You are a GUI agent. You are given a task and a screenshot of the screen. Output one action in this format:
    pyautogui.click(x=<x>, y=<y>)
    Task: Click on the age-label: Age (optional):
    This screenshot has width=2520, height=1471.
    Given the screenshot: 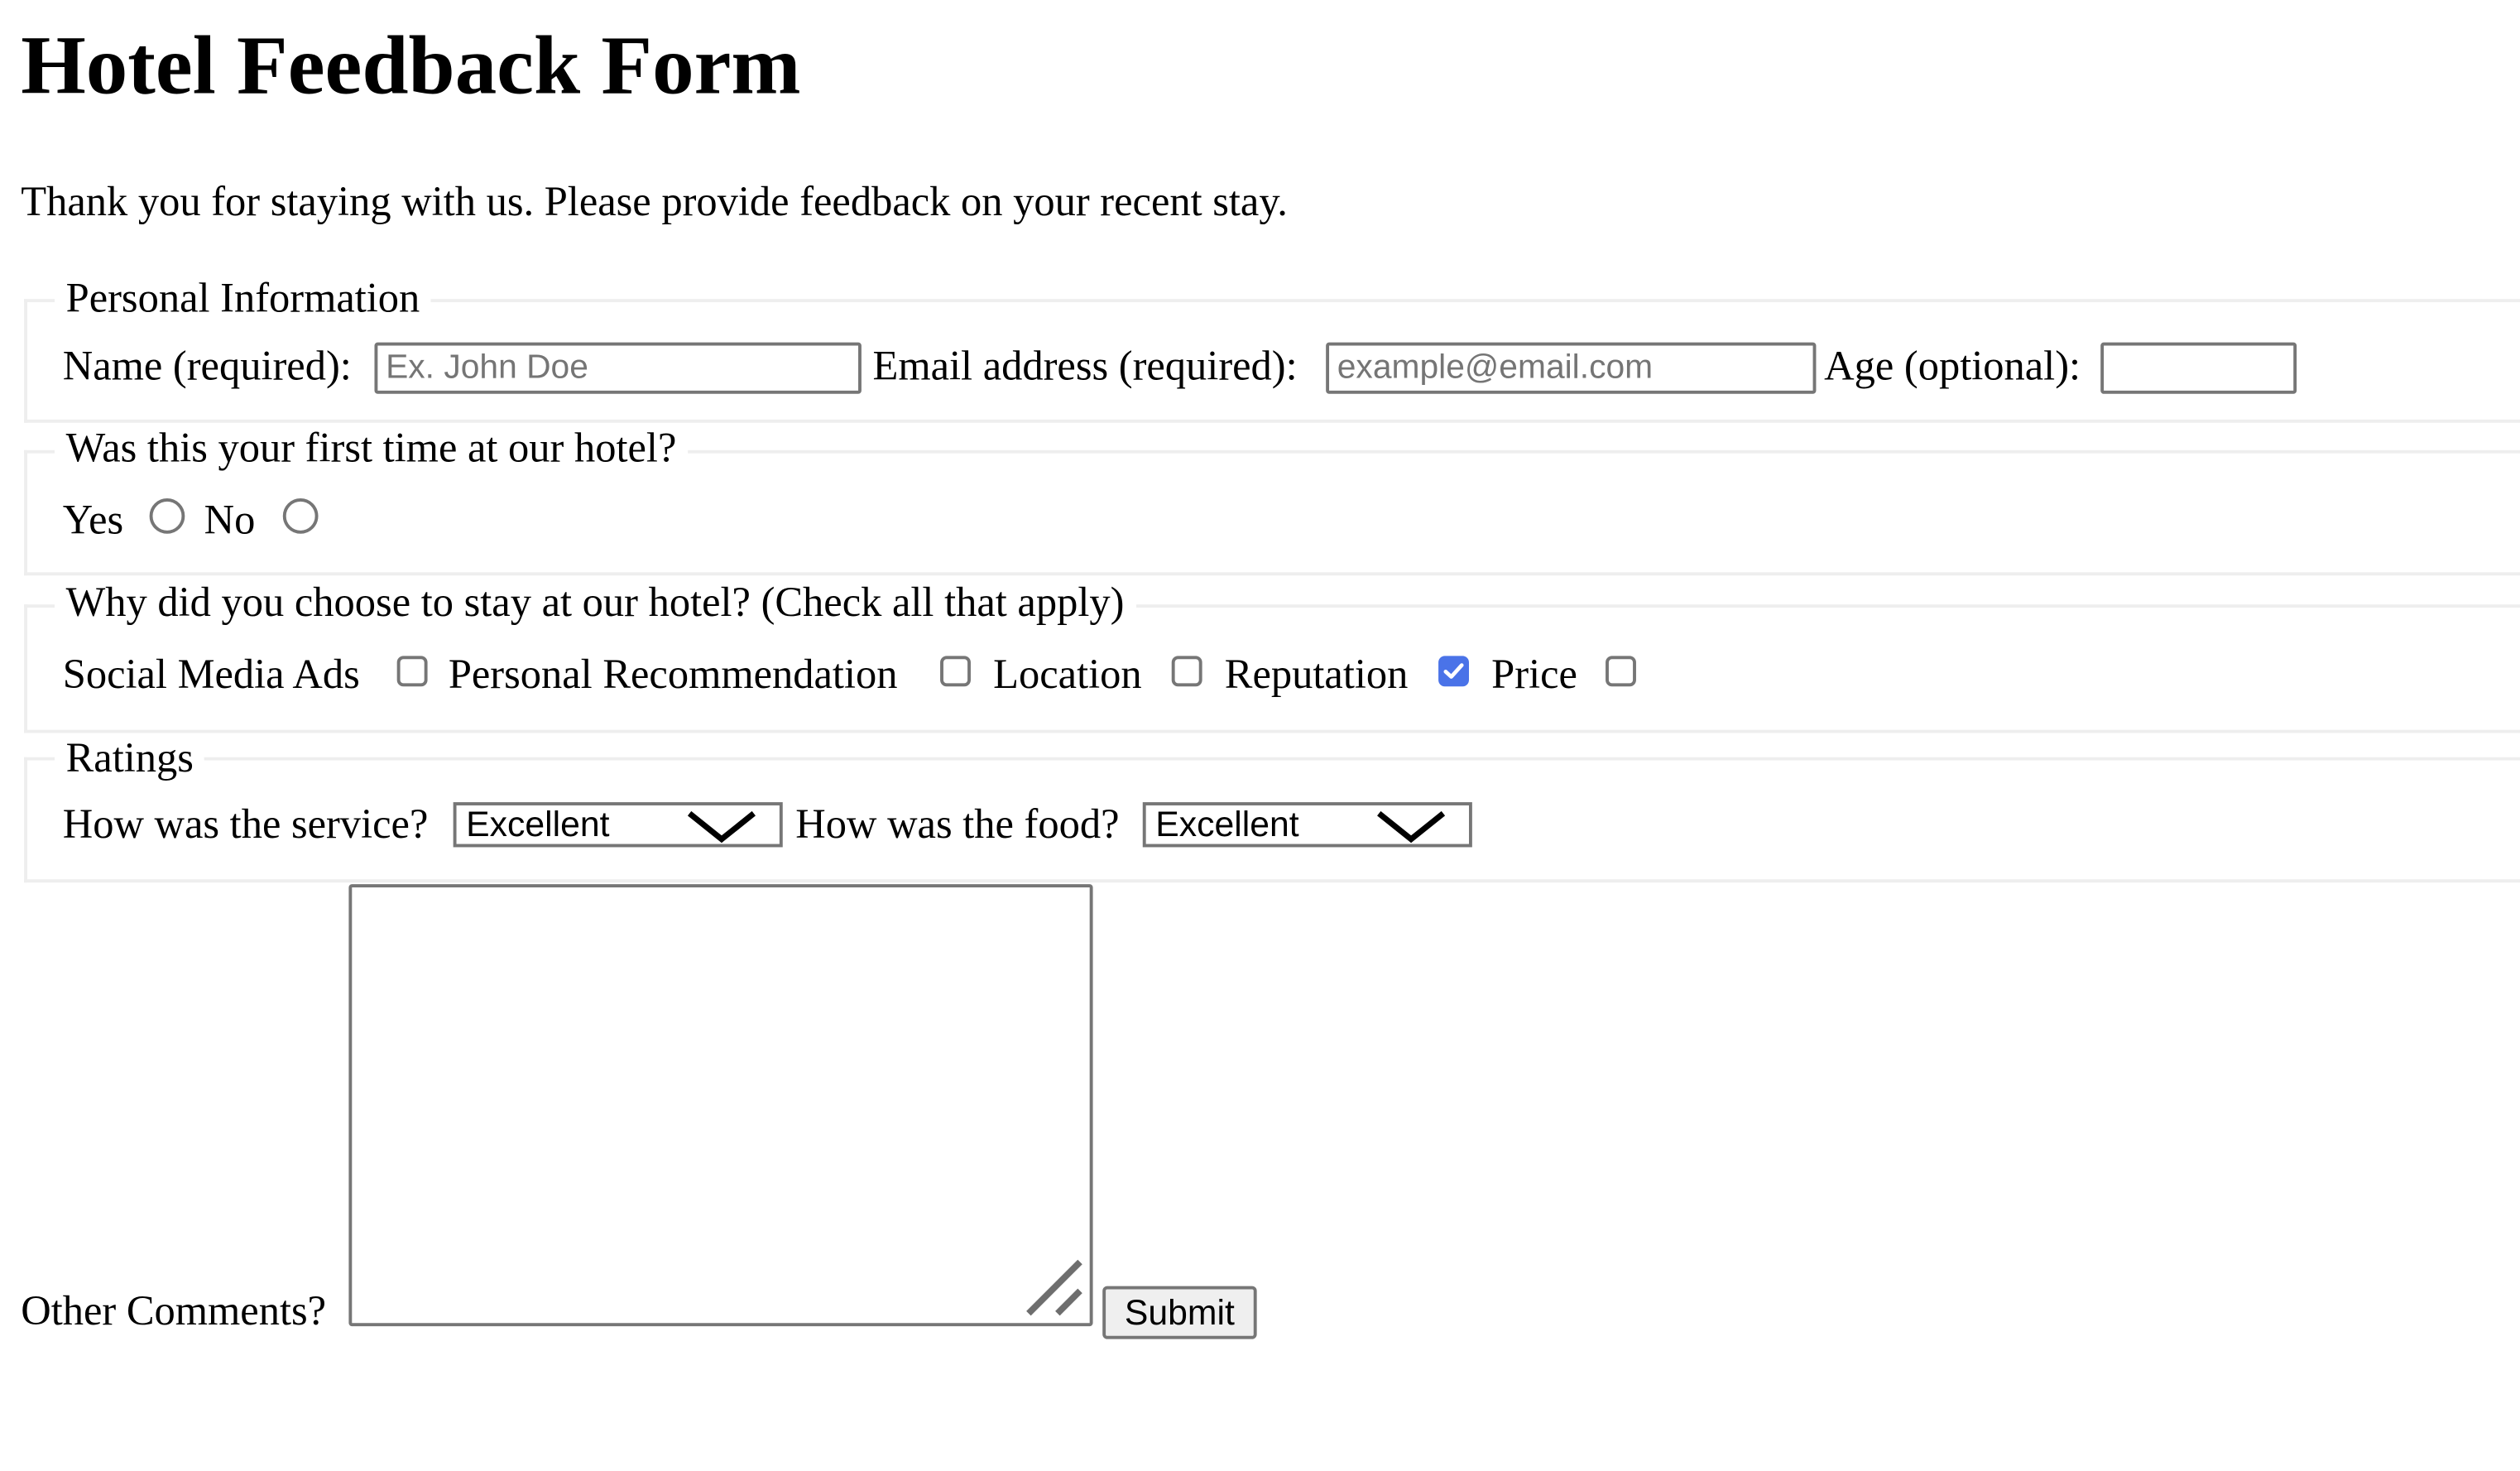 What is the action you would take?
    pyautogui.click(x=1952, y=365)
    